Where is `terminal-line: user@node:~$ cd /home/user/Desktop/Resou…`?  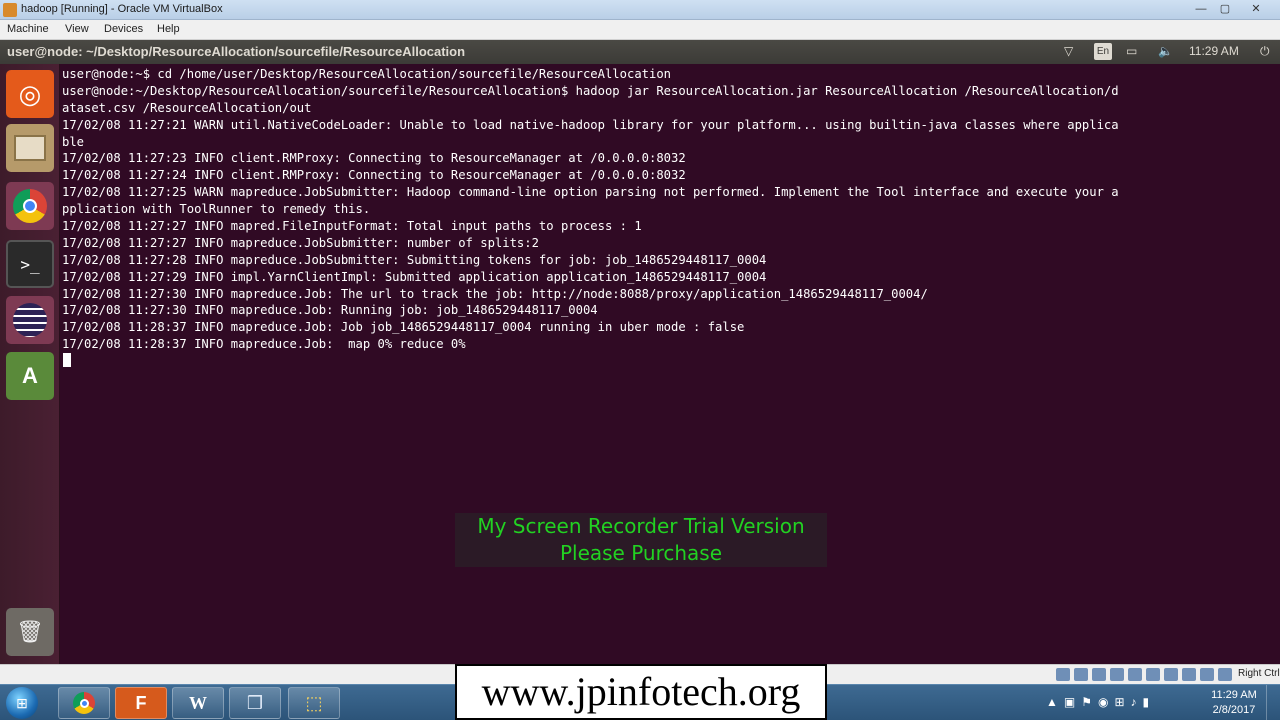 terminal-line: user@node:~$ cd /home/user/Desktop/Resou… is located at coordinates (367, 74).